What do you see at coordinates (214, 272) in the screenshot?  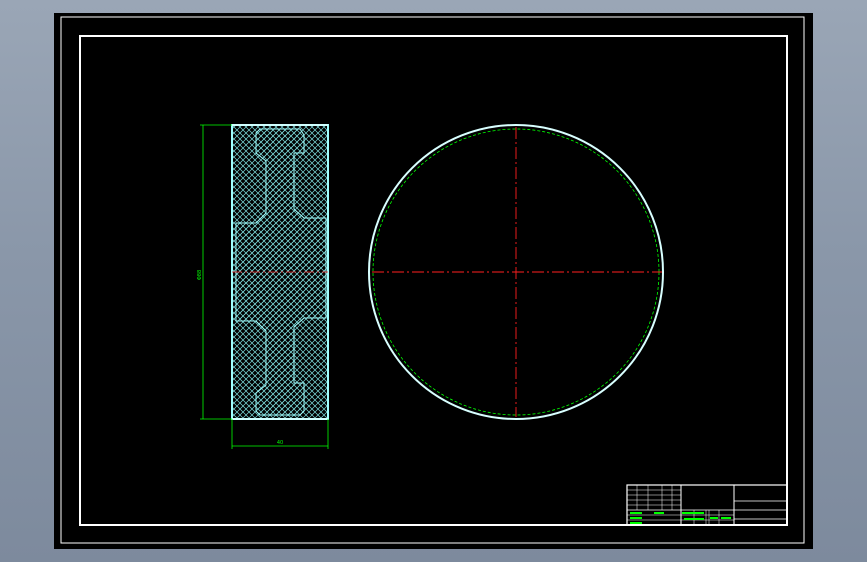 I see `height-dimension: Φ88` at bounding box center [214, 272].